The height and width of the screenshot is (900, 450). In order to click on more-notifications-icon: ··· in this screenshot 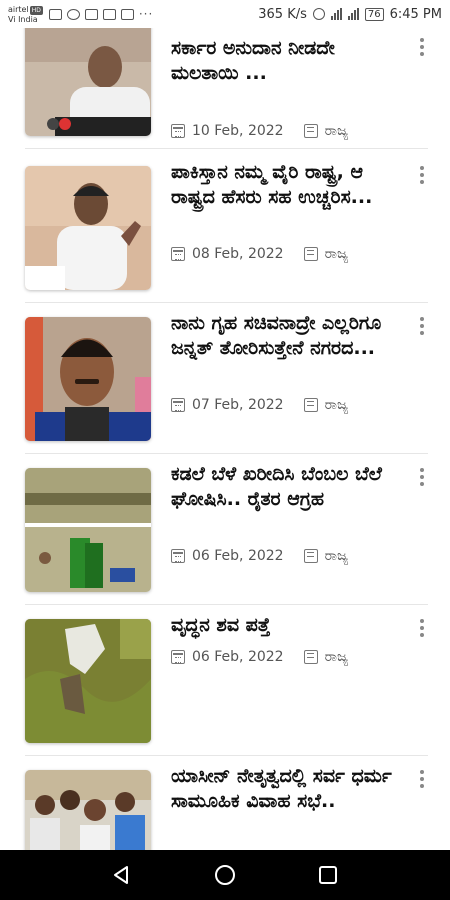, I will do `click(146, 14)`.